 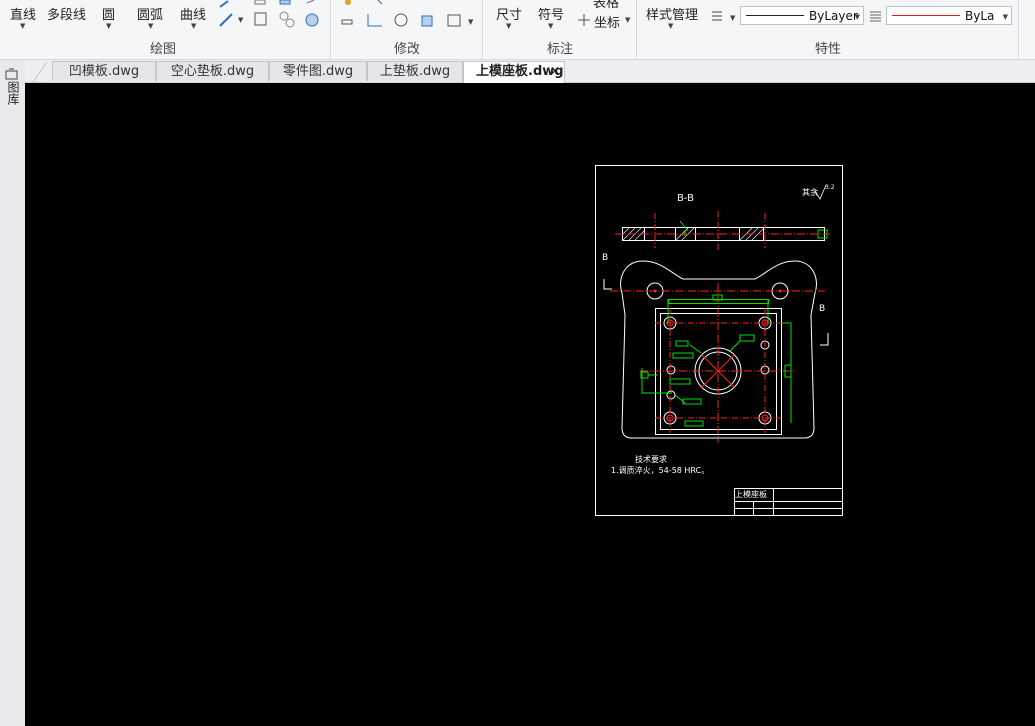 What do you see at coordinates (104, 71) in the screenshot?
I see `tab-concave-die-plate: 凹模板.dwg` at bounding box center [104, 71].